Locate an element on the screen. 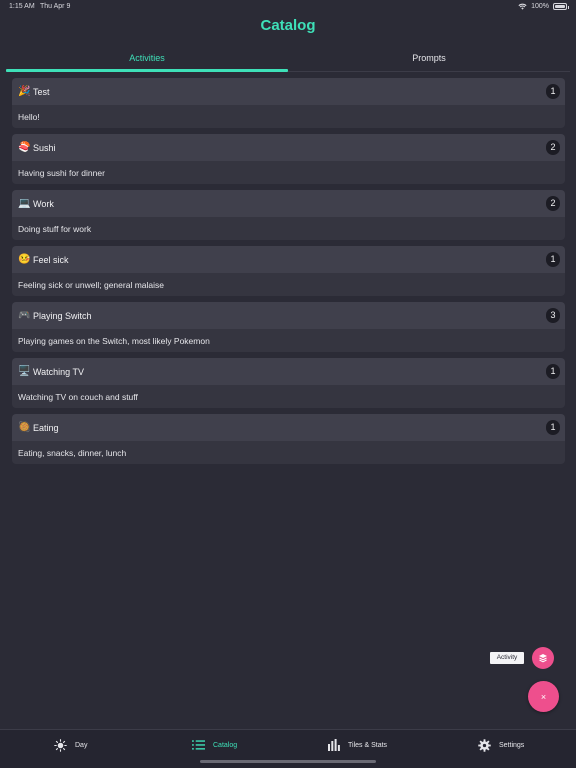 Image resolution: width=576 pixels, height=768 pixels. status-date: Thu Apr 9 is located at coordinates (55, 6).